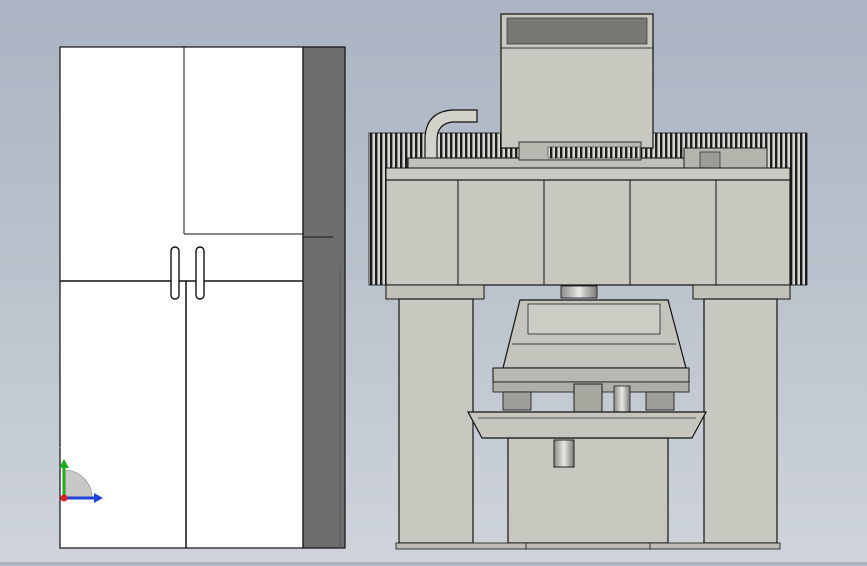 Image resolution: width=867 pixels, height=566 pixels. Describe the element at coordinates (517, 401) in the screenshot. I see `left-clamp` at that location.